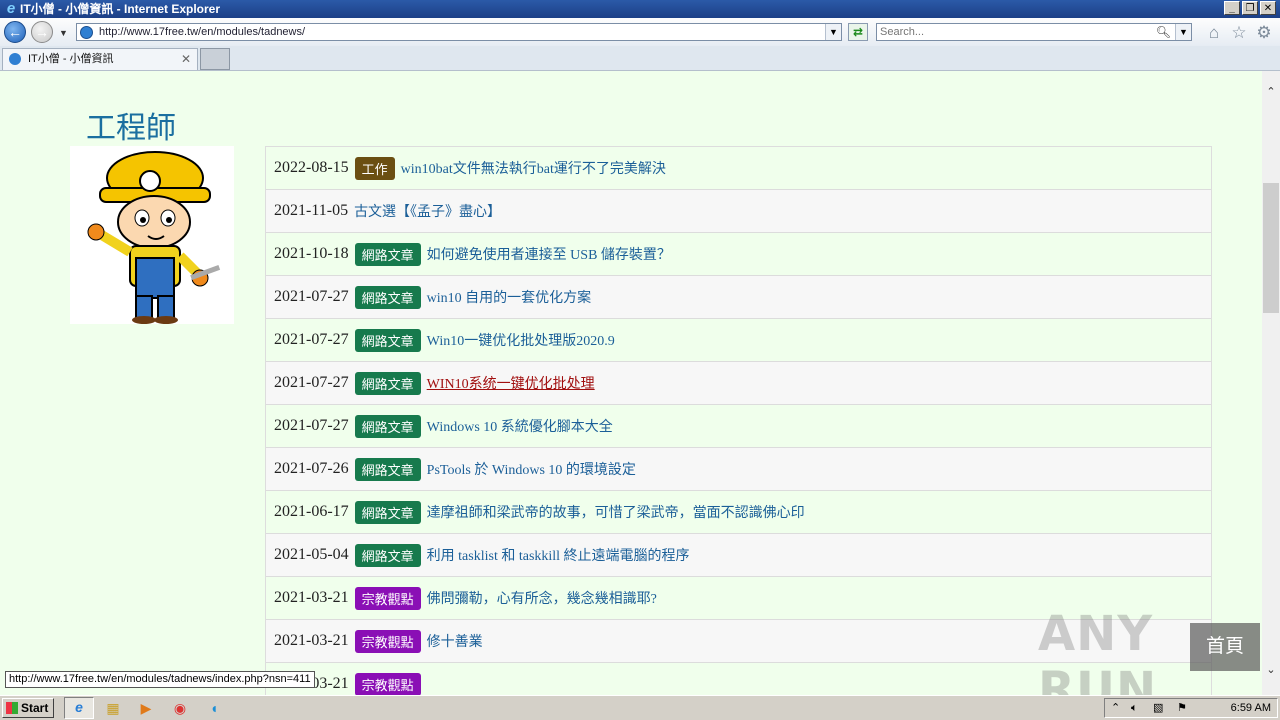  I want to click on news-title-link: 修十善業, so click(455, 641).